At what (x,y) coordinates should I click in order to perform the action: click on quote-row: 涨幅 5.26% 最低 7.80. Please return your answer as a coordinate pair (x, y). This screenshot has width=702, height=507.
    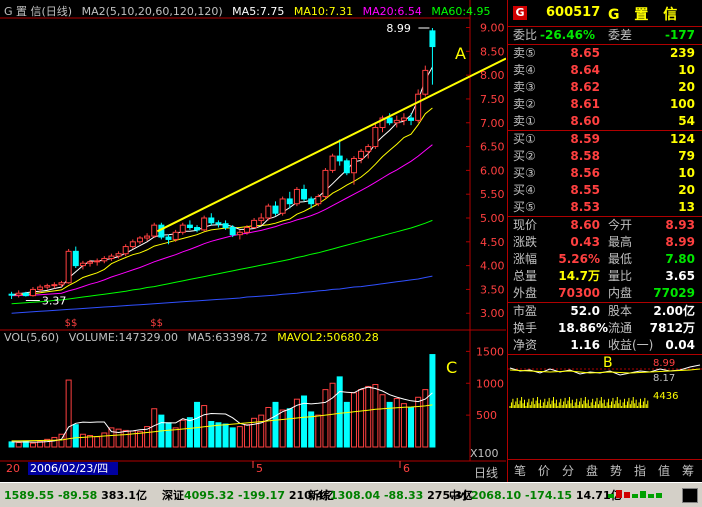
    Looking at the image, I should click on (605, 259).